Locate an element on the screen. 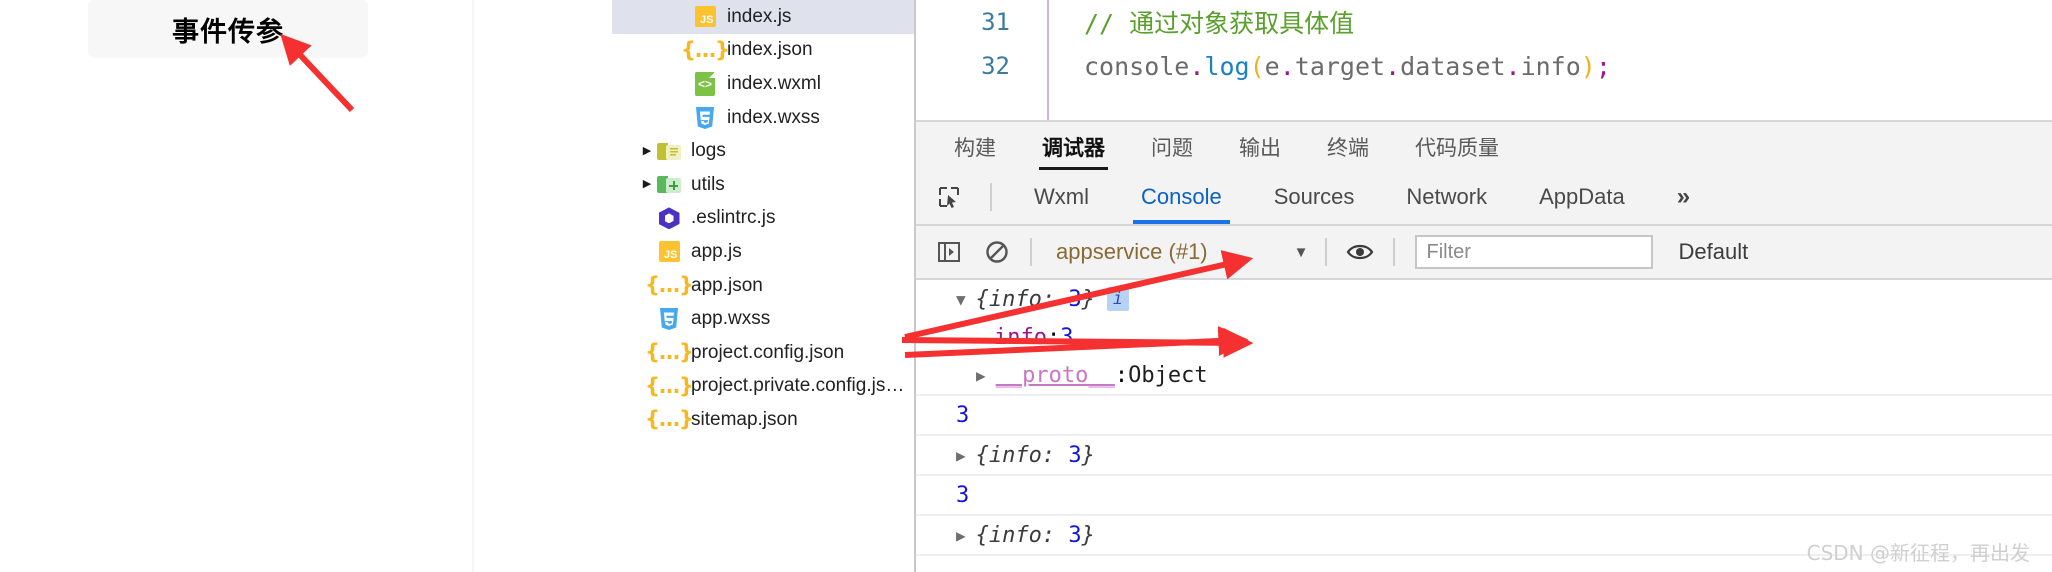  subtab-group: Wxml Console Sources Network AppData is located at coordinates (1329, 197).